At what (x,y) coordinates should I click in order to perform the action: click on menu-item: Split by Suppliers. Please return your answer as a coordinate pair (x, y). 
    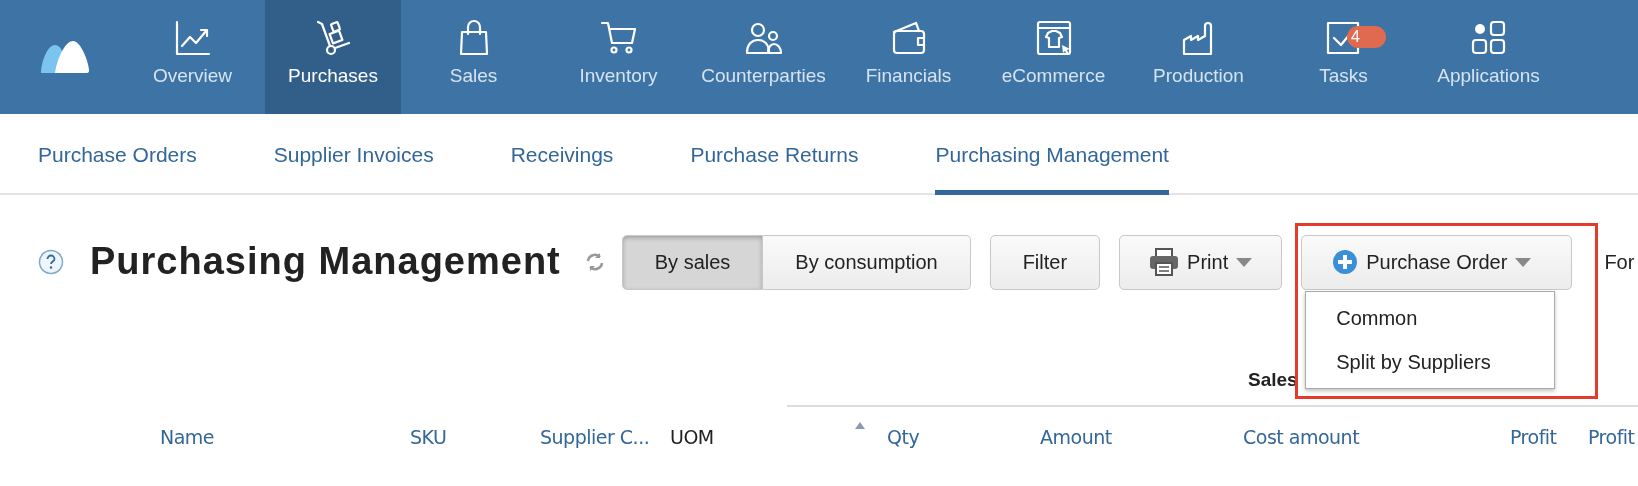
    Looking at the image, I should click on (1430, 361).